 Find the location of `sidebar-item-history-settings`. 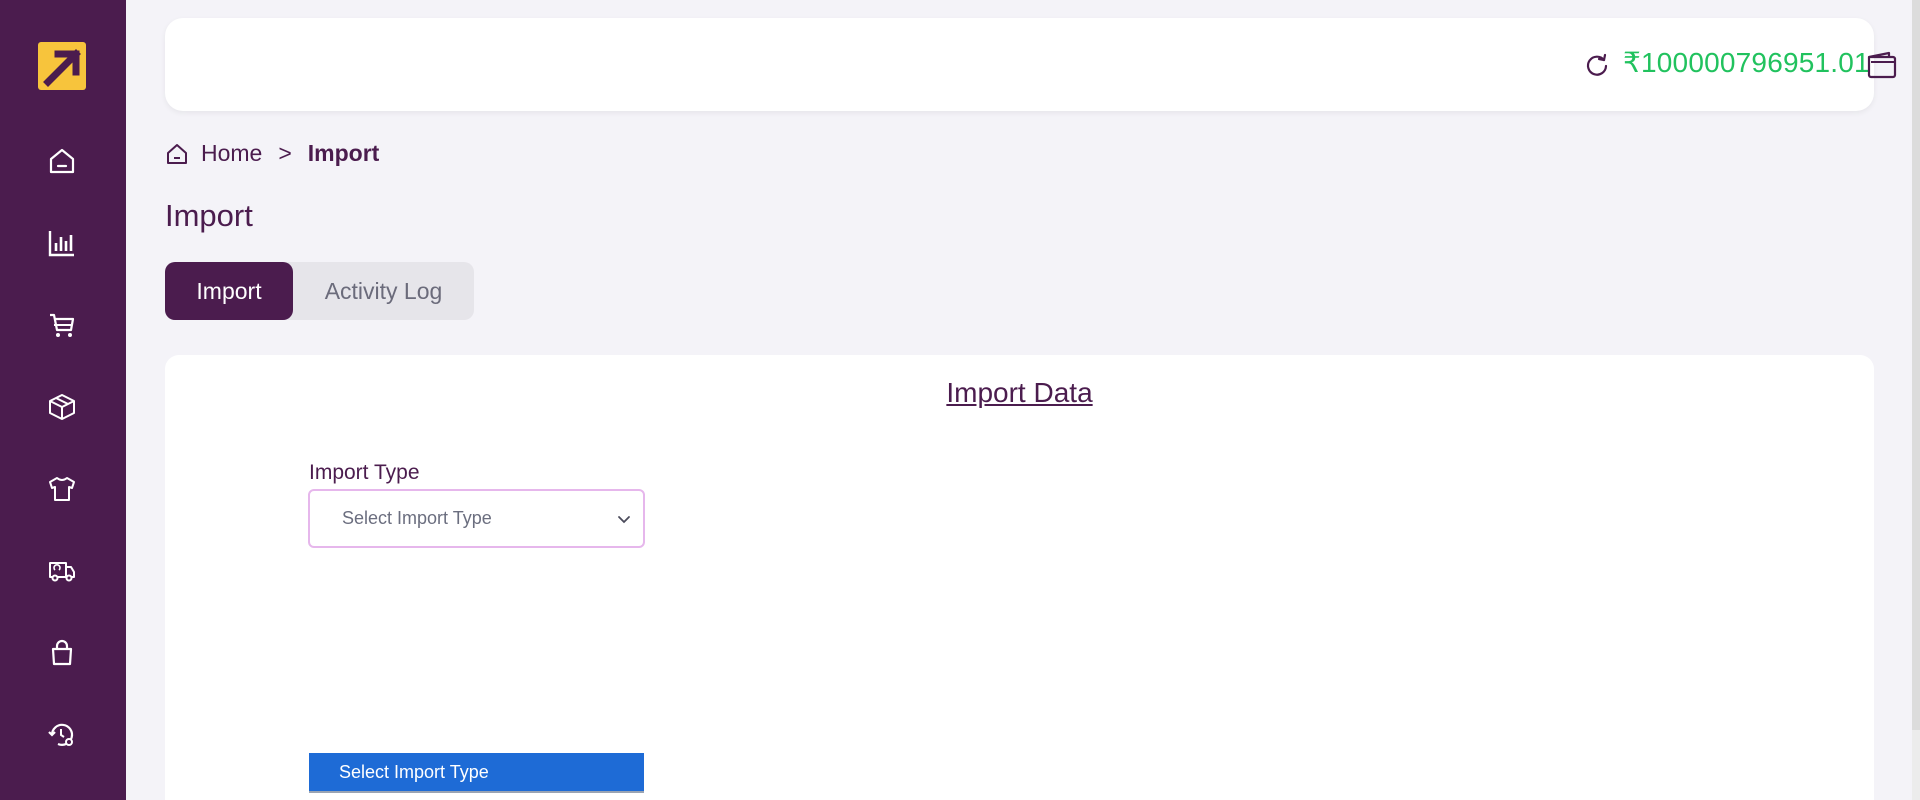

sidebar-item-history-settings is located at coordinates (62, 735).